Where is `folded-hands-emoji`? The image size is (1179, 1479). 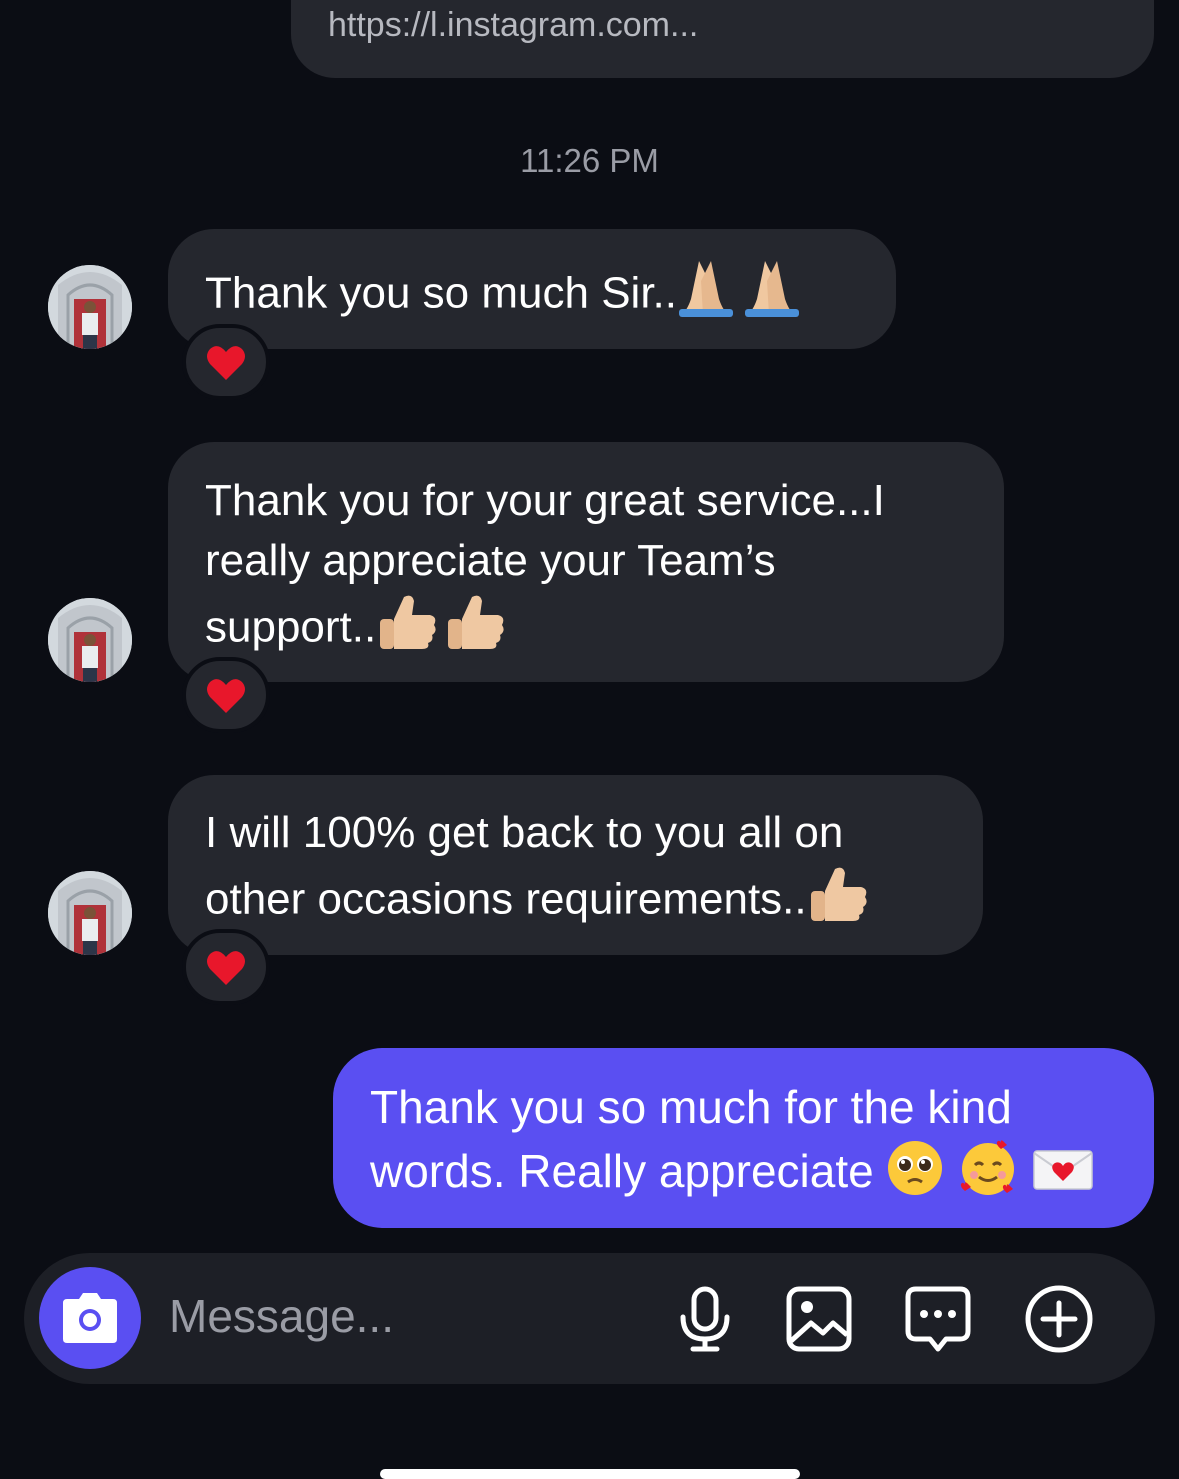 folded-hands-emoji is located at coordinates (742, 296).